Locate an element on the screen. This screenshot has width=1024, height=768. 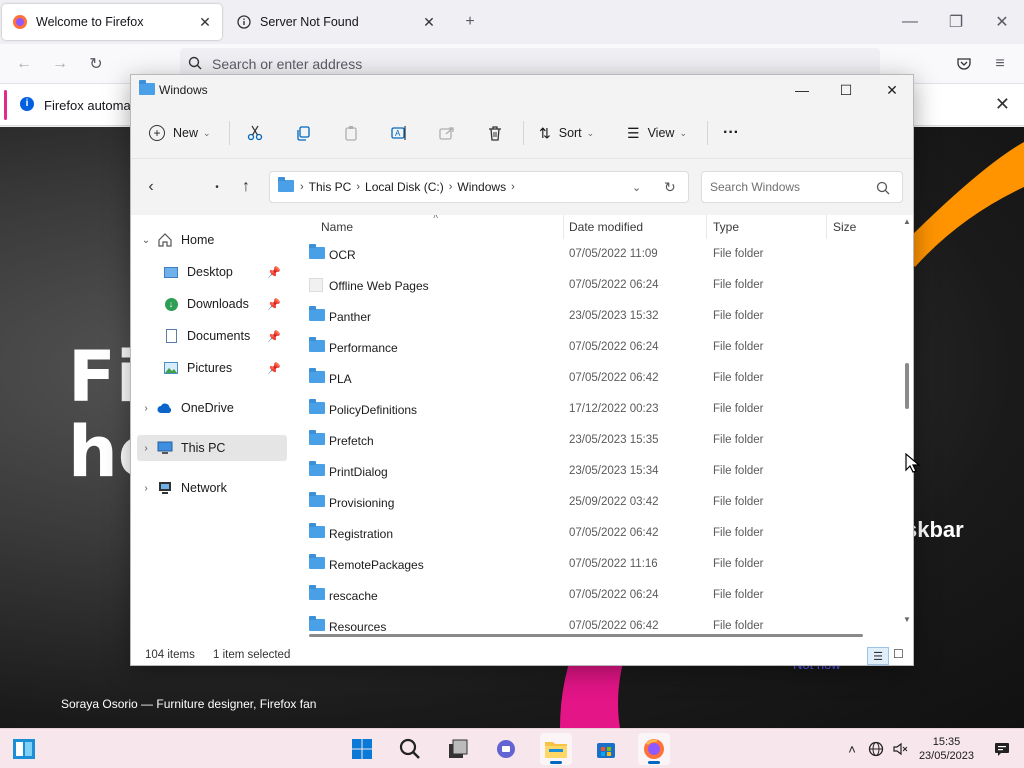
copy-icon is located at coordinates (303, 133).